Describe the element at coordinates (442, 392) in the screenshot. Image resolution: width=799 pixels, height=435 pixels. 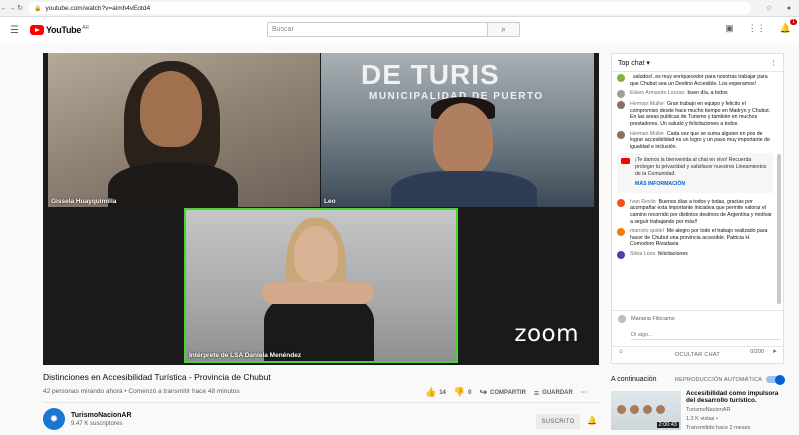
I see `like-count: 14` at that location.